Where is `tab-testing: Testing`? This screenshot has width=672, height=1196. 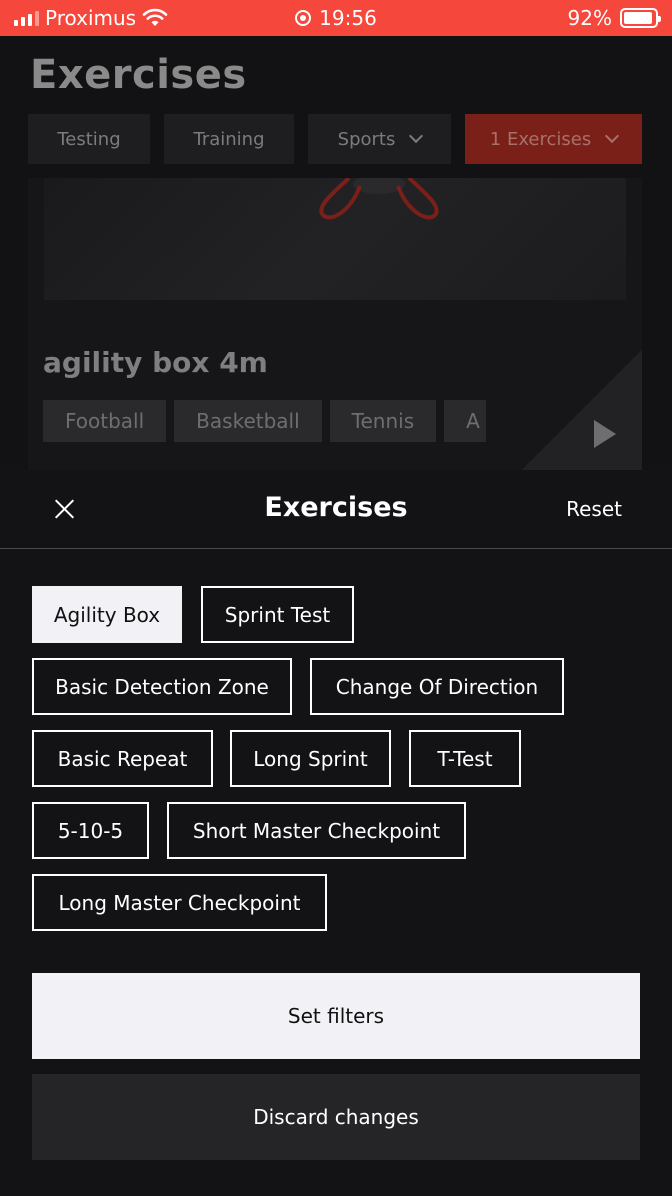 tab-testing: Testing is located at coordinates (89, 139).